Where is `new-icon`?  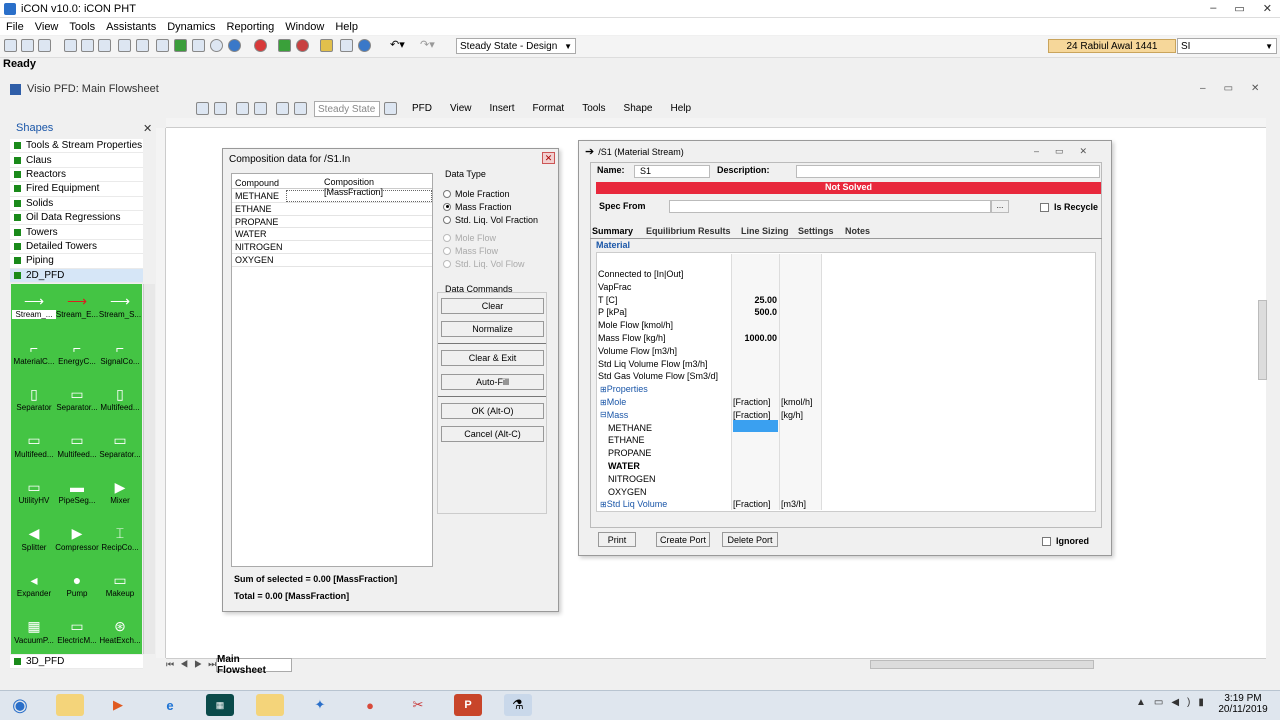
new-icon is located at coordinates (10, 45).